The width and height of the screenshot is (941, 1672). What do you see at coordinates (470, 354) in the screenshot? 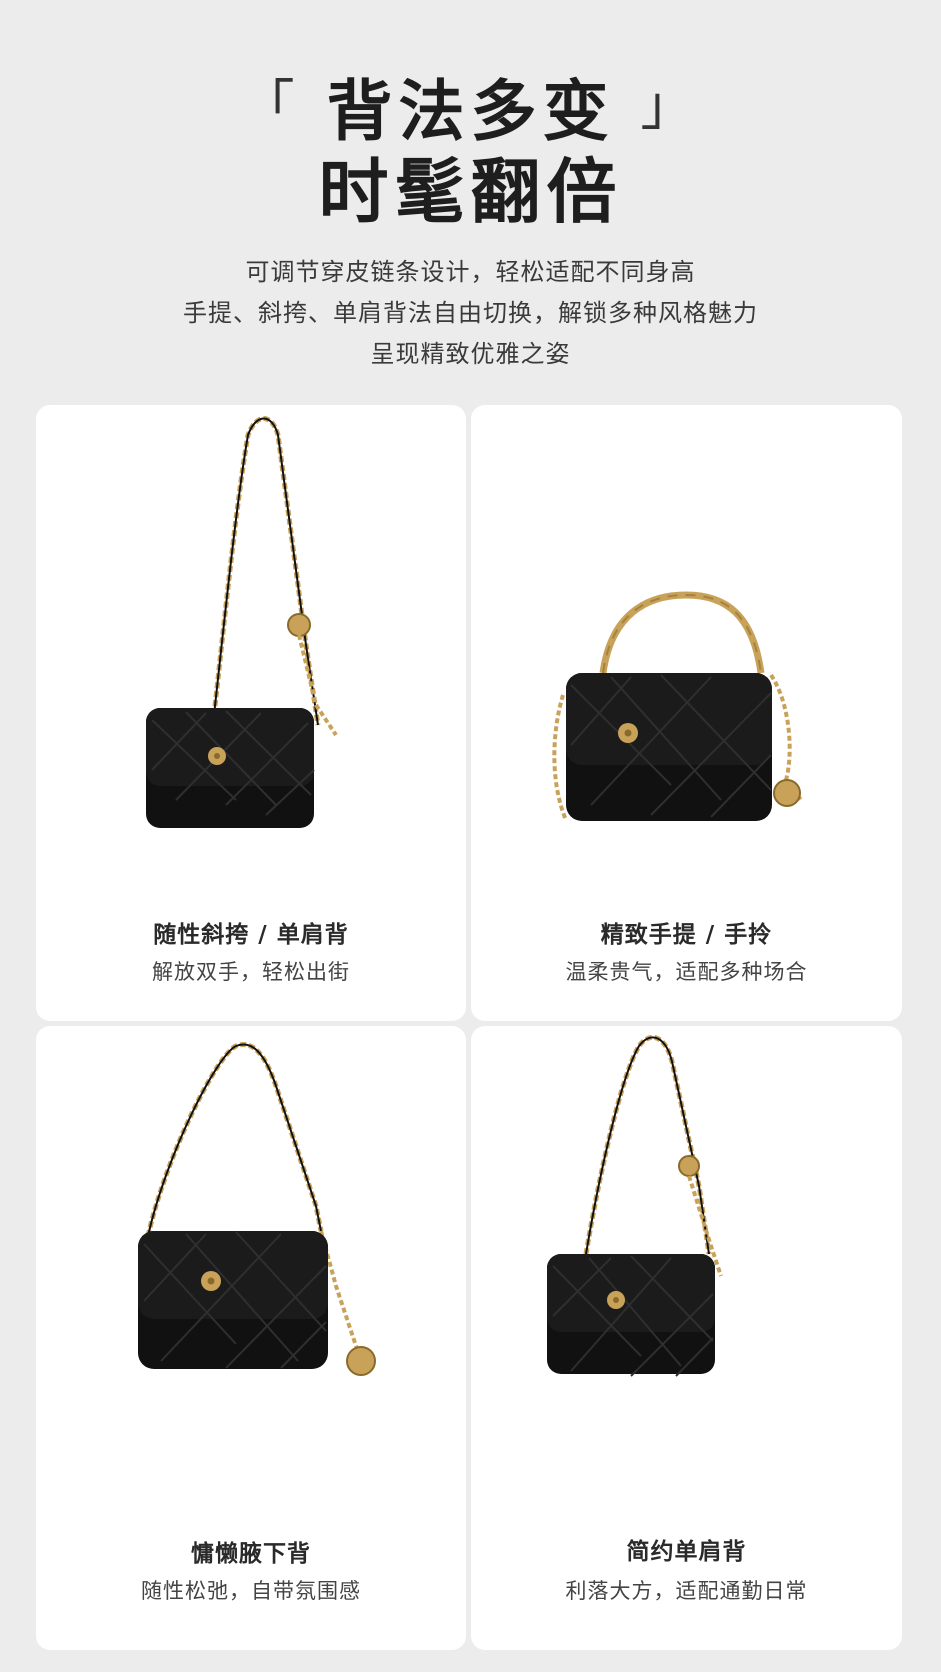
I see `description-line-3: 呈现精致优雅之姿` at bounding box center [470, 354].